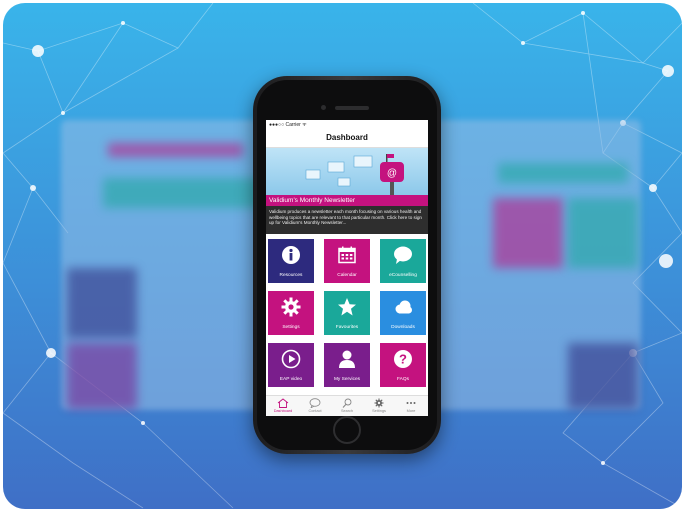 The width and height of the screenshot is (685, 512). What do you see at coordinates (403, 307) in the screenshot?
I see `cloud-icon` at bounding box center [403, 307].